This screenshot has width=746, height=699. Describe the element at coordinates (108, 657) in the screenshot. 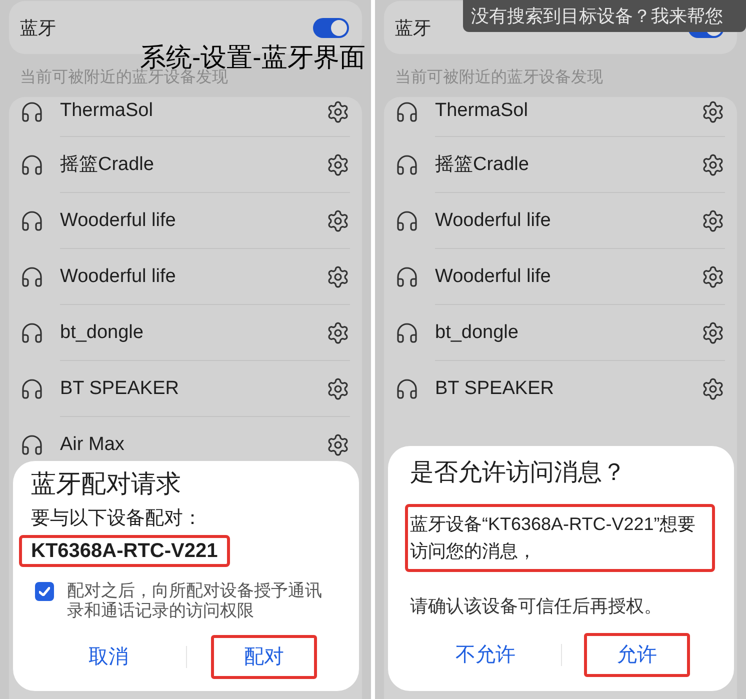

I see `cancel-button: 取消` at that location.